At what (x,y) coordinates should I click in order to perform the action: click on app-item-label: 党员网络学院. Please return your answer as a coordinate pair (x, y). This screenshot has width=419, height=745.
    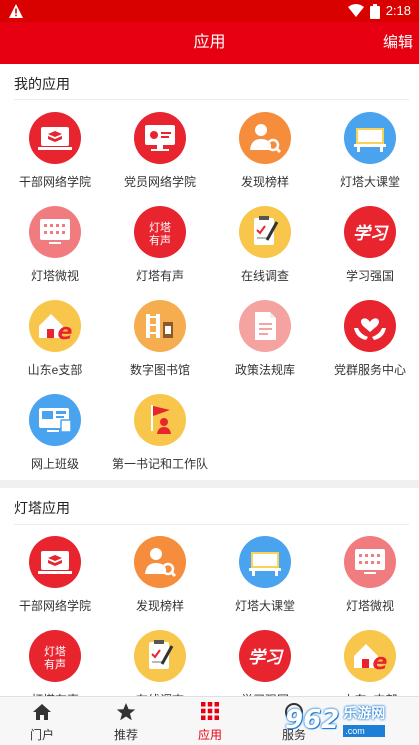
    Looking at the image, I should click on (159, 182).